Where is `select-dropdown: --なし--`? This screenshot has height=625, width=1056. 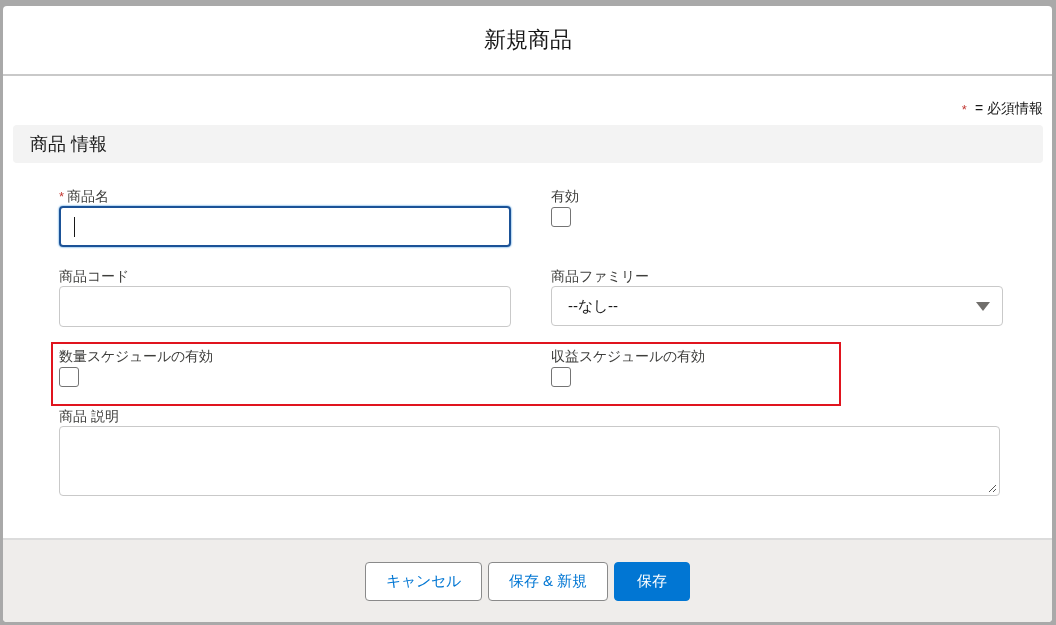
select-dropdown: --なし-- is located at coordinates (777, 306).